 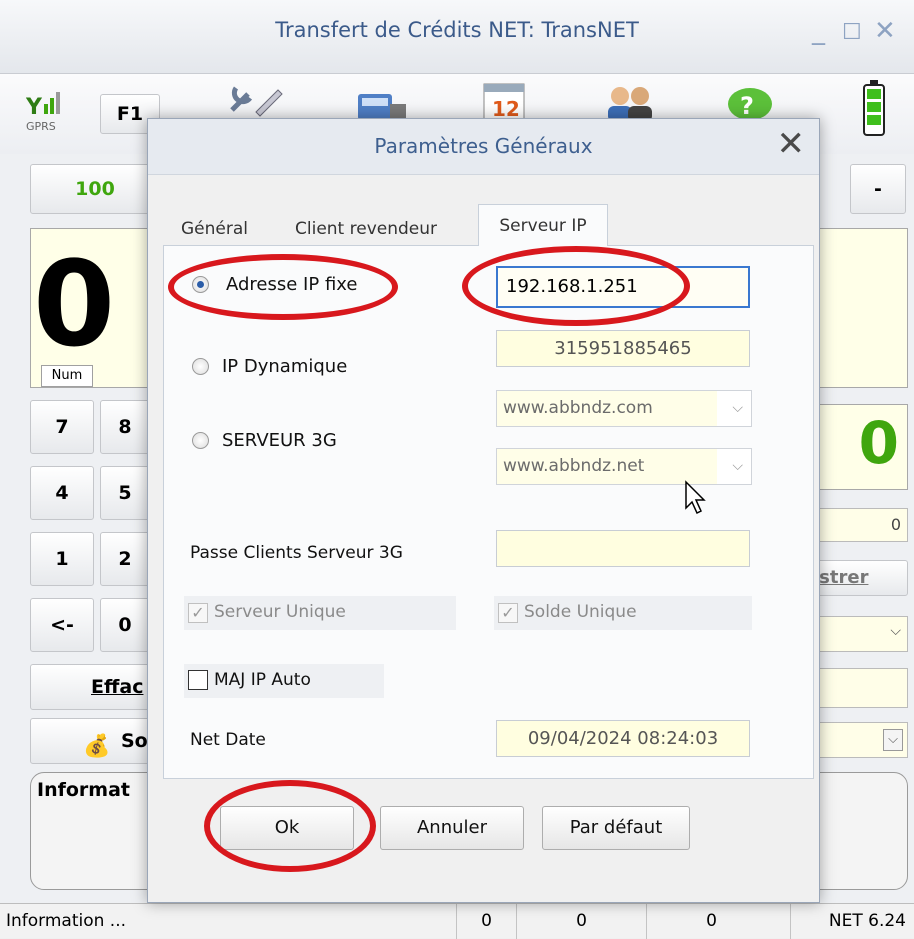 What do you see at coordinates (47, 111) in the screenshot?
I see `signal-icon: Y GPRS` at bounding box center [47, 111].